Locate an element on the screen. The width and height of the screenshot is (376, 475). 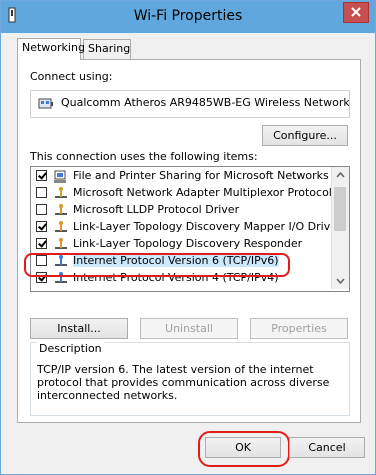
list-item: Microsoft LLDP Protocol Driver is located at coordinates (180, 210).